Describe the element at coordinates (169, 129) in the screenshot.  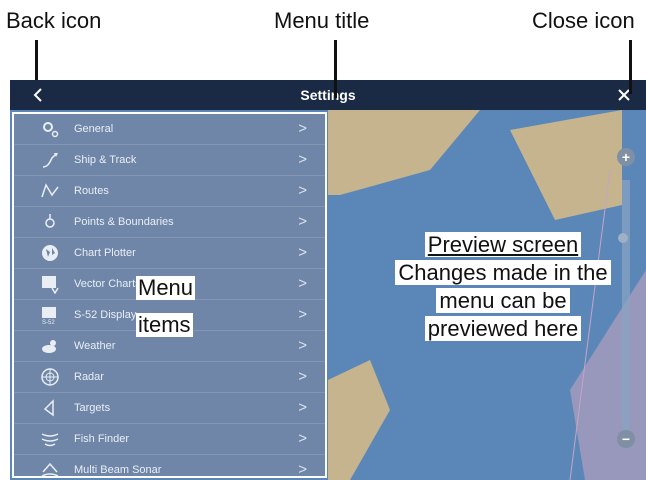
I see `menu-item-general: General >` at that location.